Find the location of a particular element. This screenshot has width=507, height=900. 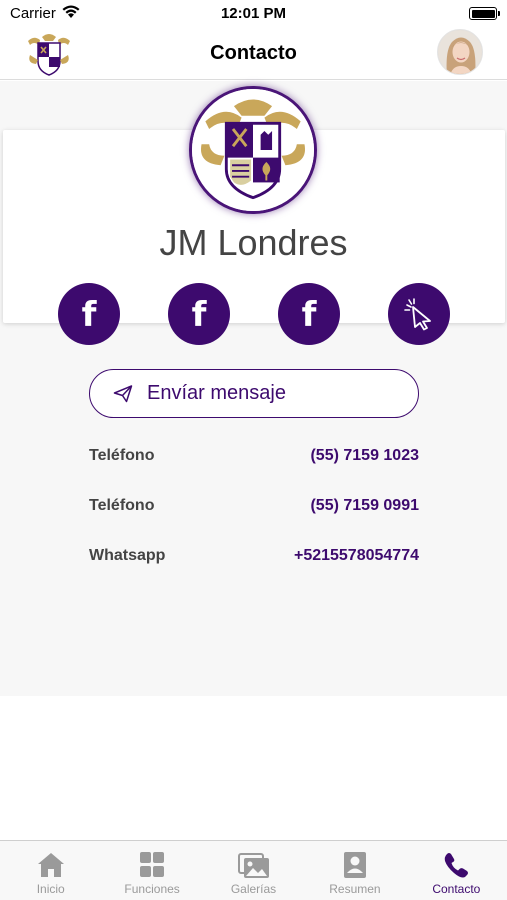

crest-icon is located at coordinates (253, 150).